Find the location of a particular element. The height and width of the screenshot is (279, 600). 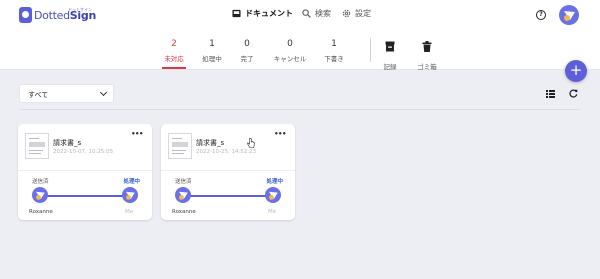

search-icon is located at coordinates (306, 13).